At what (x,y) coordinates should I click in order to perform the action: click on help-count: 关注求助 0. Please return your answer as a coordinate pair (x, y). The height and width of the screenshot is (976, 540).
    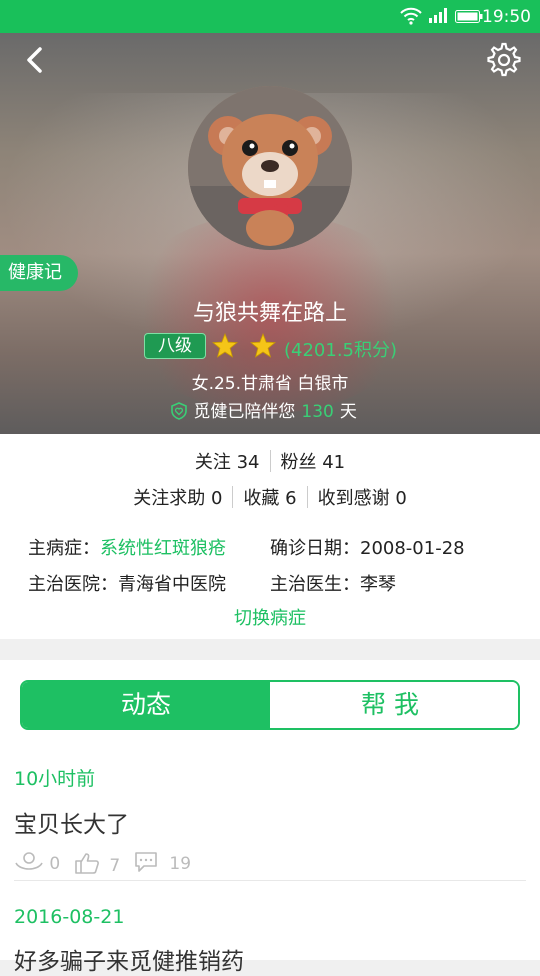
    Looking at the image, I should click on (177, 498).